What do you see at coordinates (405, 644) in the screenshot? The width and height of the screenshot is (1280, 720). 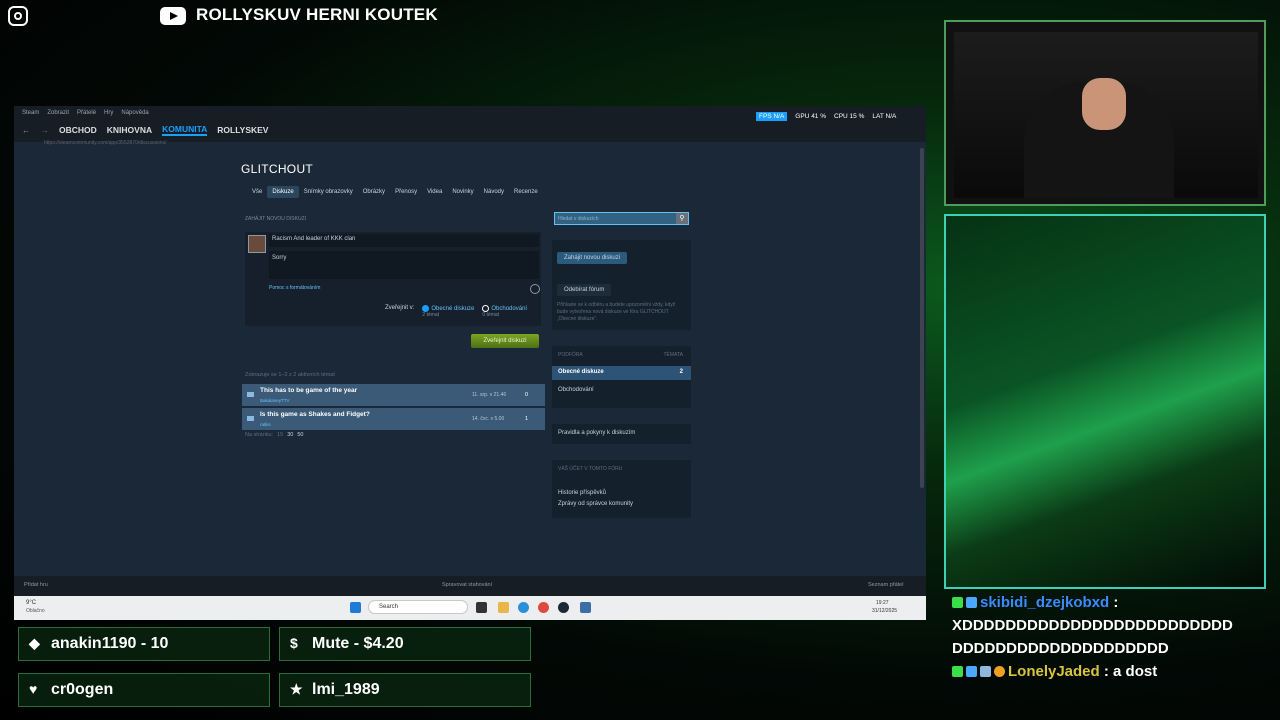 I see `alert-donation: $ Mute - $4.20` at bounding box center [405, 644].